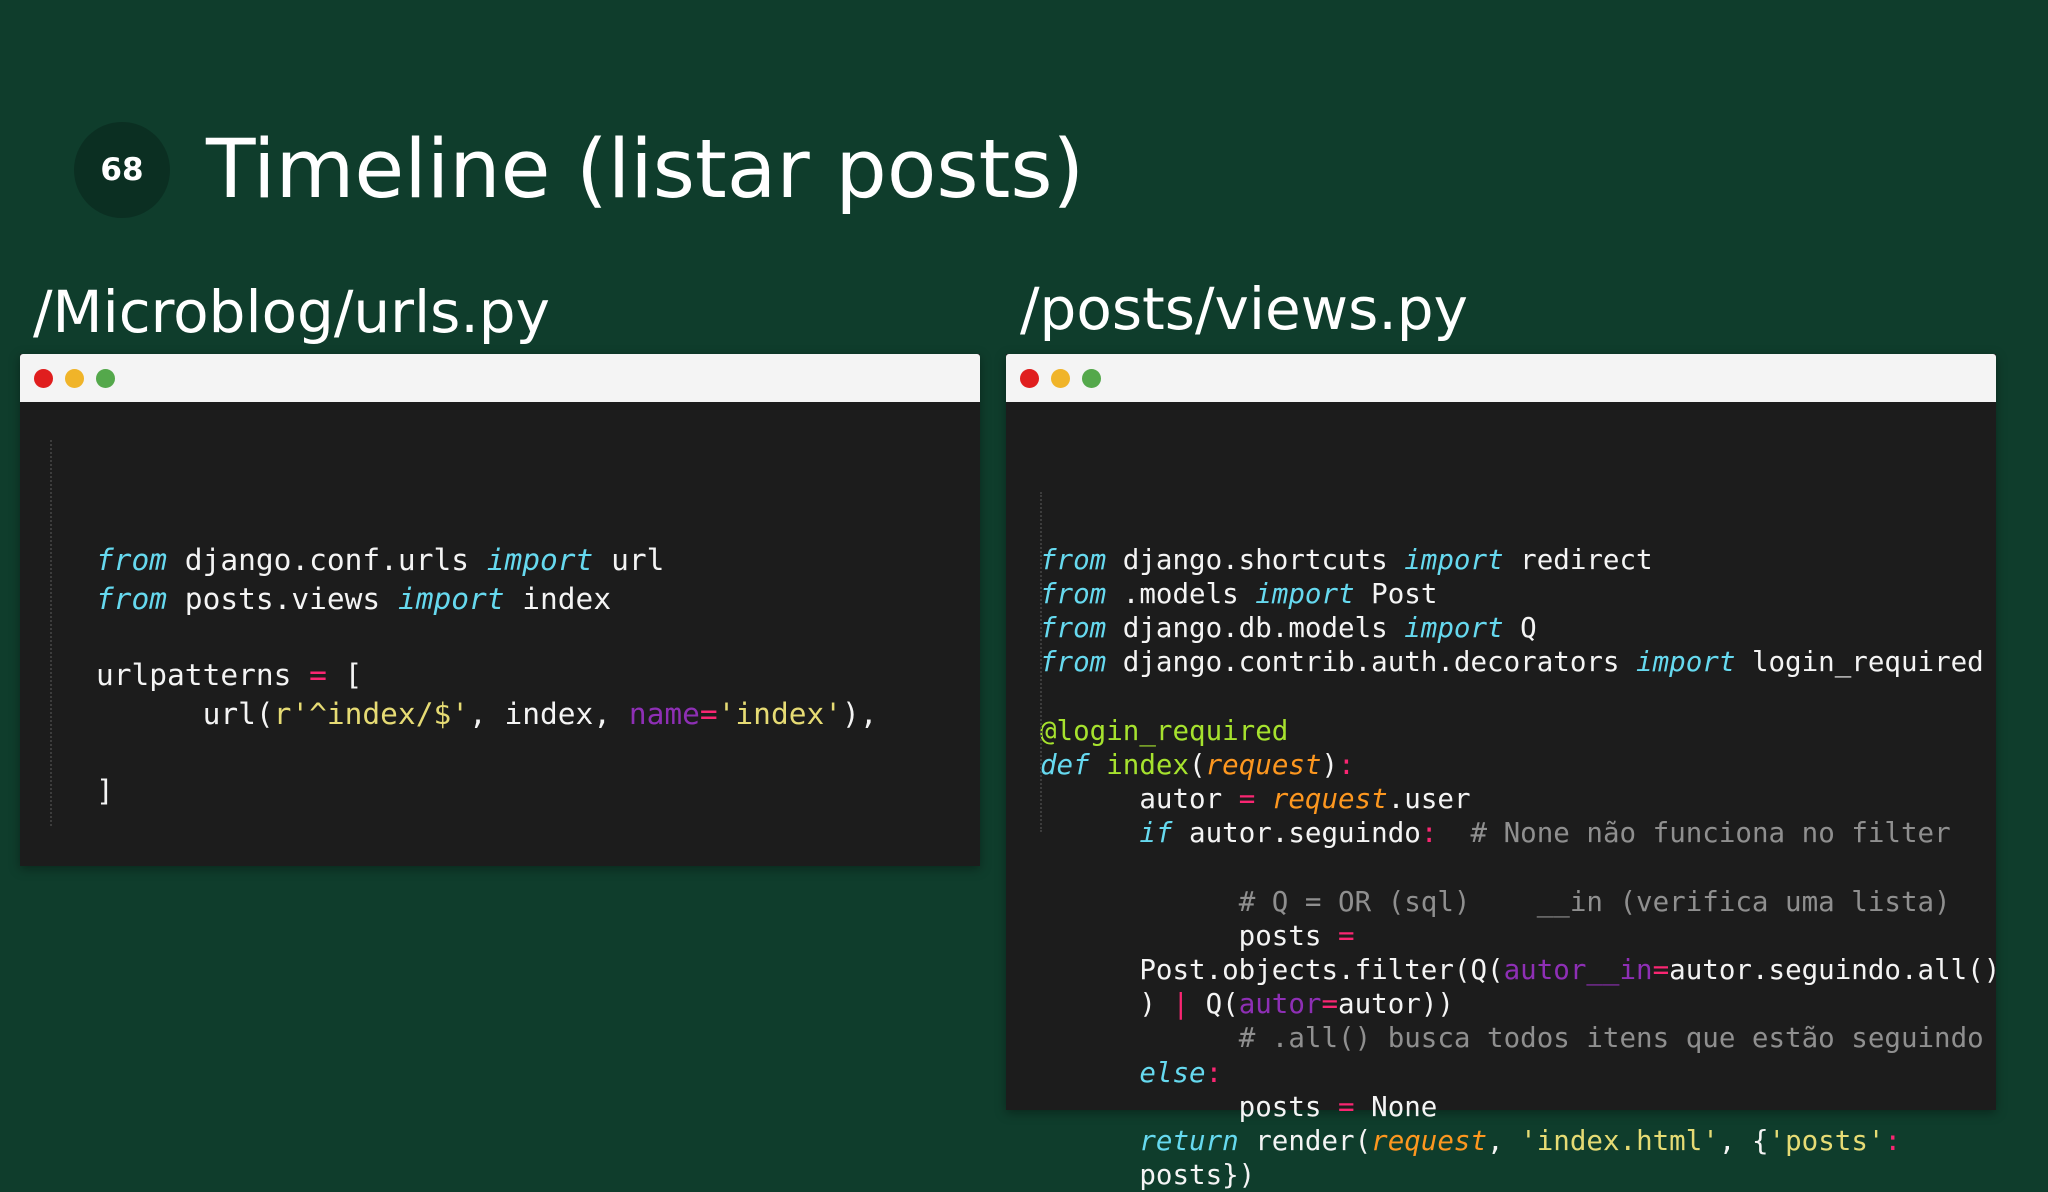 The width and height of the screenshot is (2048, 1192). What do you see at coordinates (538, 791) in the screenshot?
I see `code-line: ]` at bounding box center [538, 791].